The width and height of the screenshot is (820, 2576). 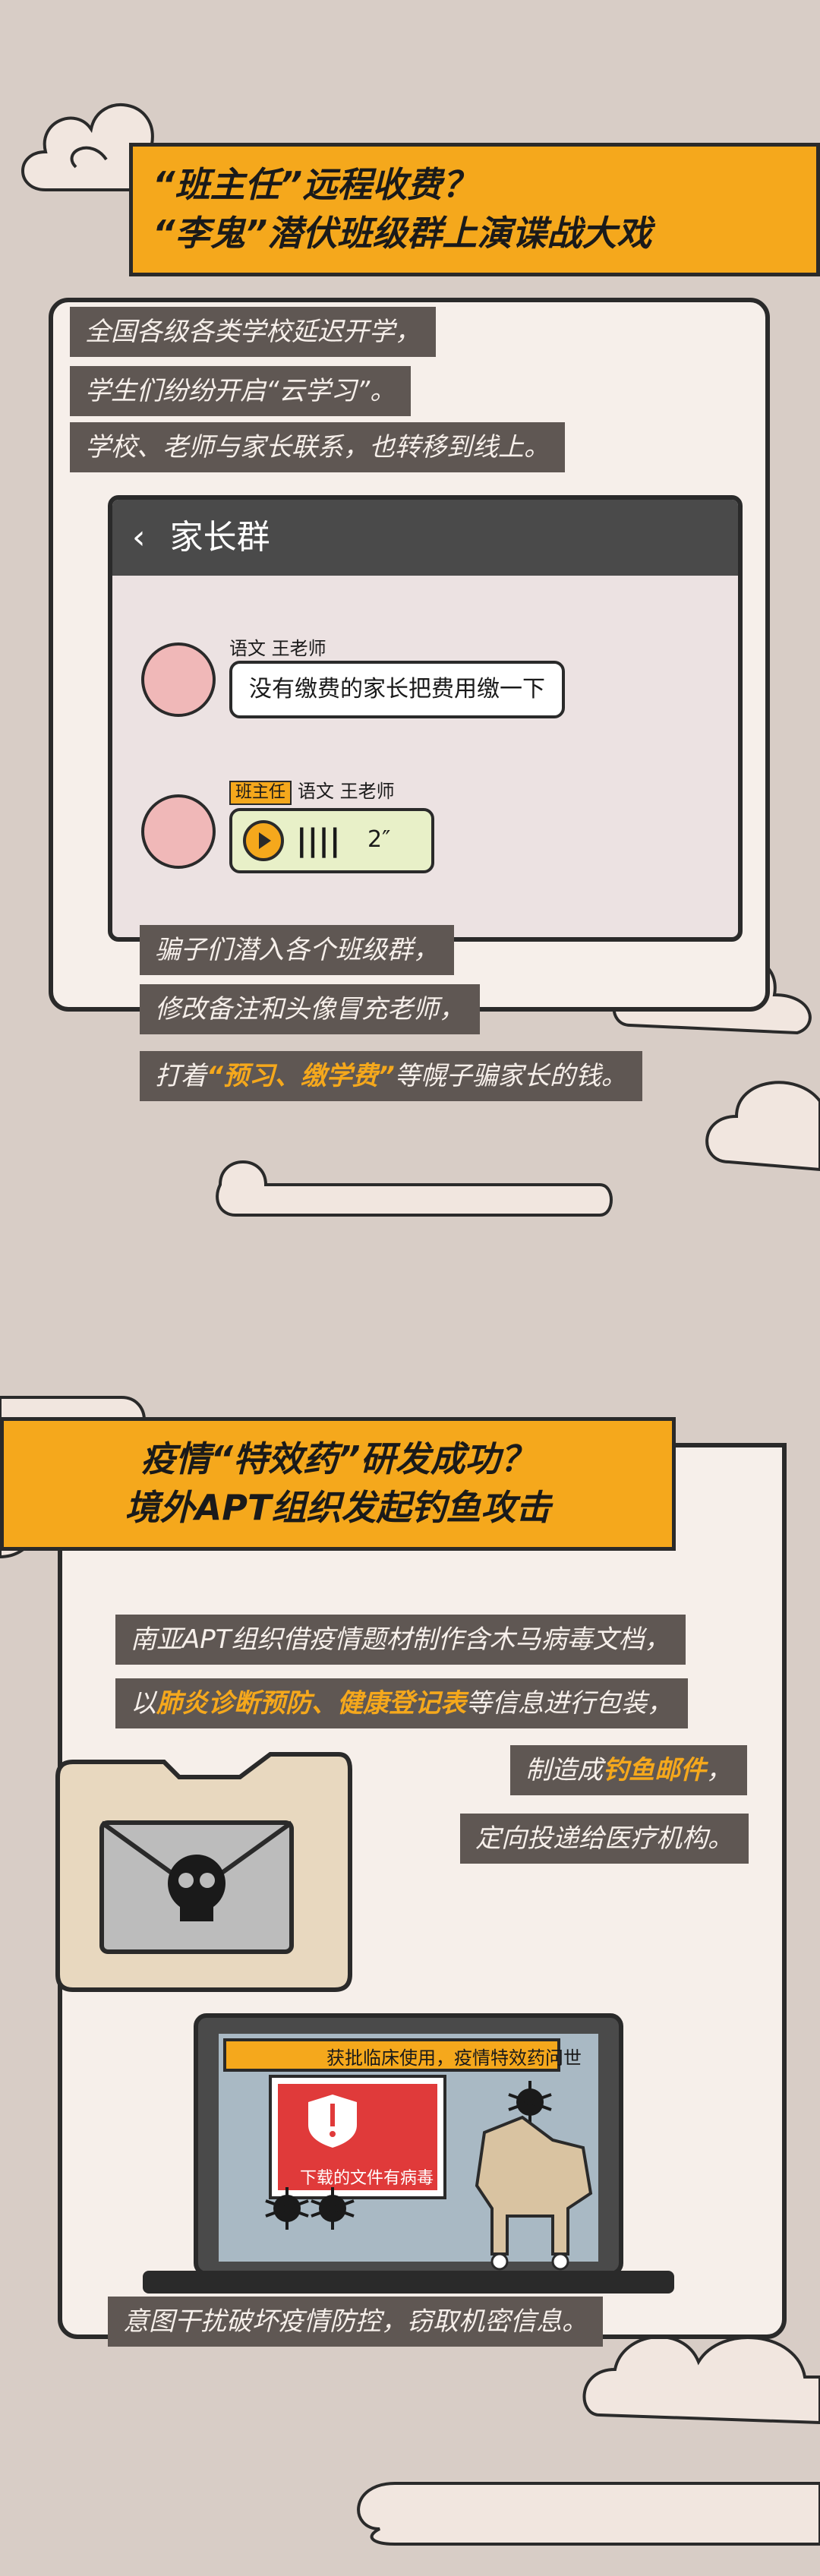 I want to click on section1-caption-1: 全国各级各类学校延迟开学，, so click(x=253, y=332).